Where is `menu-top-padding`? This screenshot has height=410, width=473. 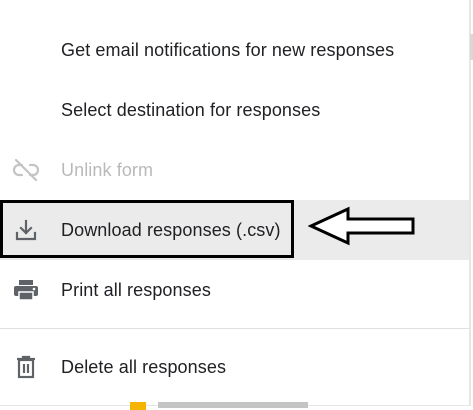 menu-top-padding is located at coordinates (234, 10).